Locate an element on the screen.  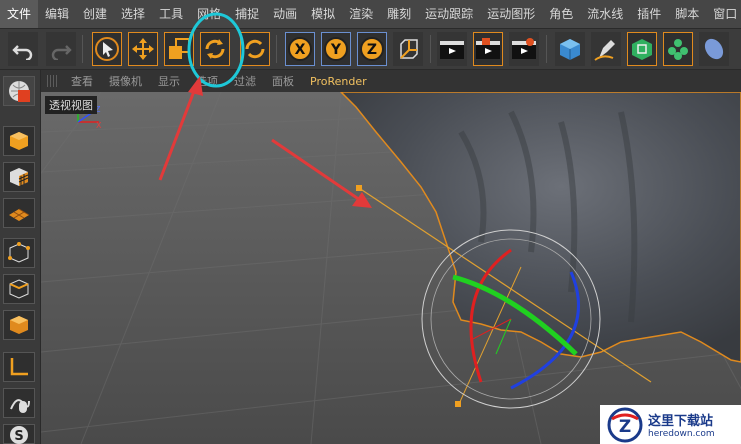
texture-mode-button is located at coordinates (19, 177).